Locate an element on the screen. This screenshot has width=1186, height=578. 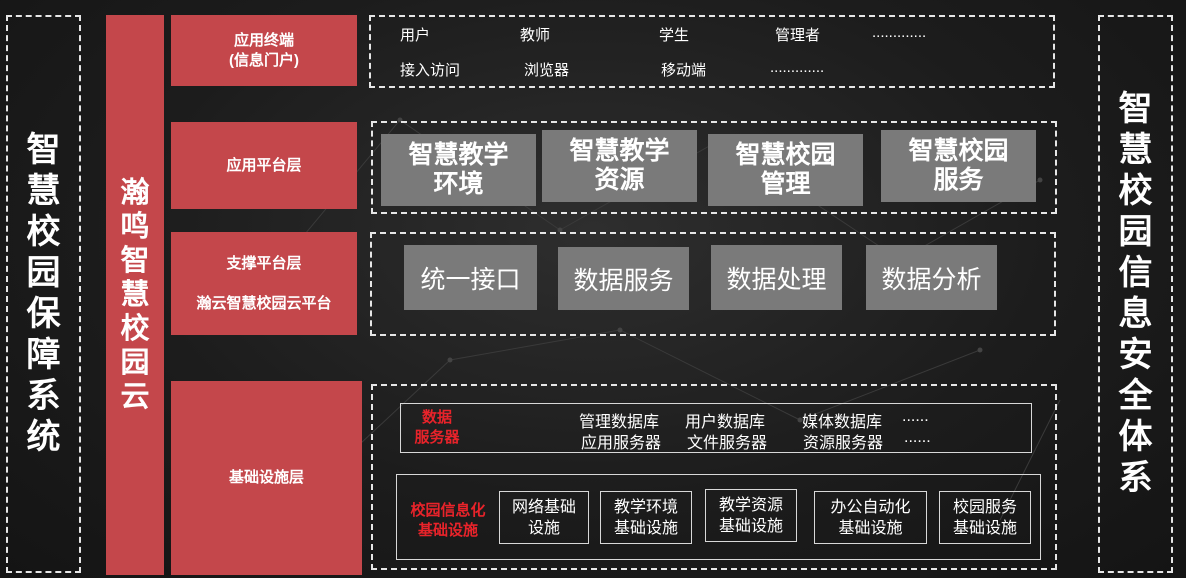
cloud-char: 慧 is located at coordinates (135, 295).